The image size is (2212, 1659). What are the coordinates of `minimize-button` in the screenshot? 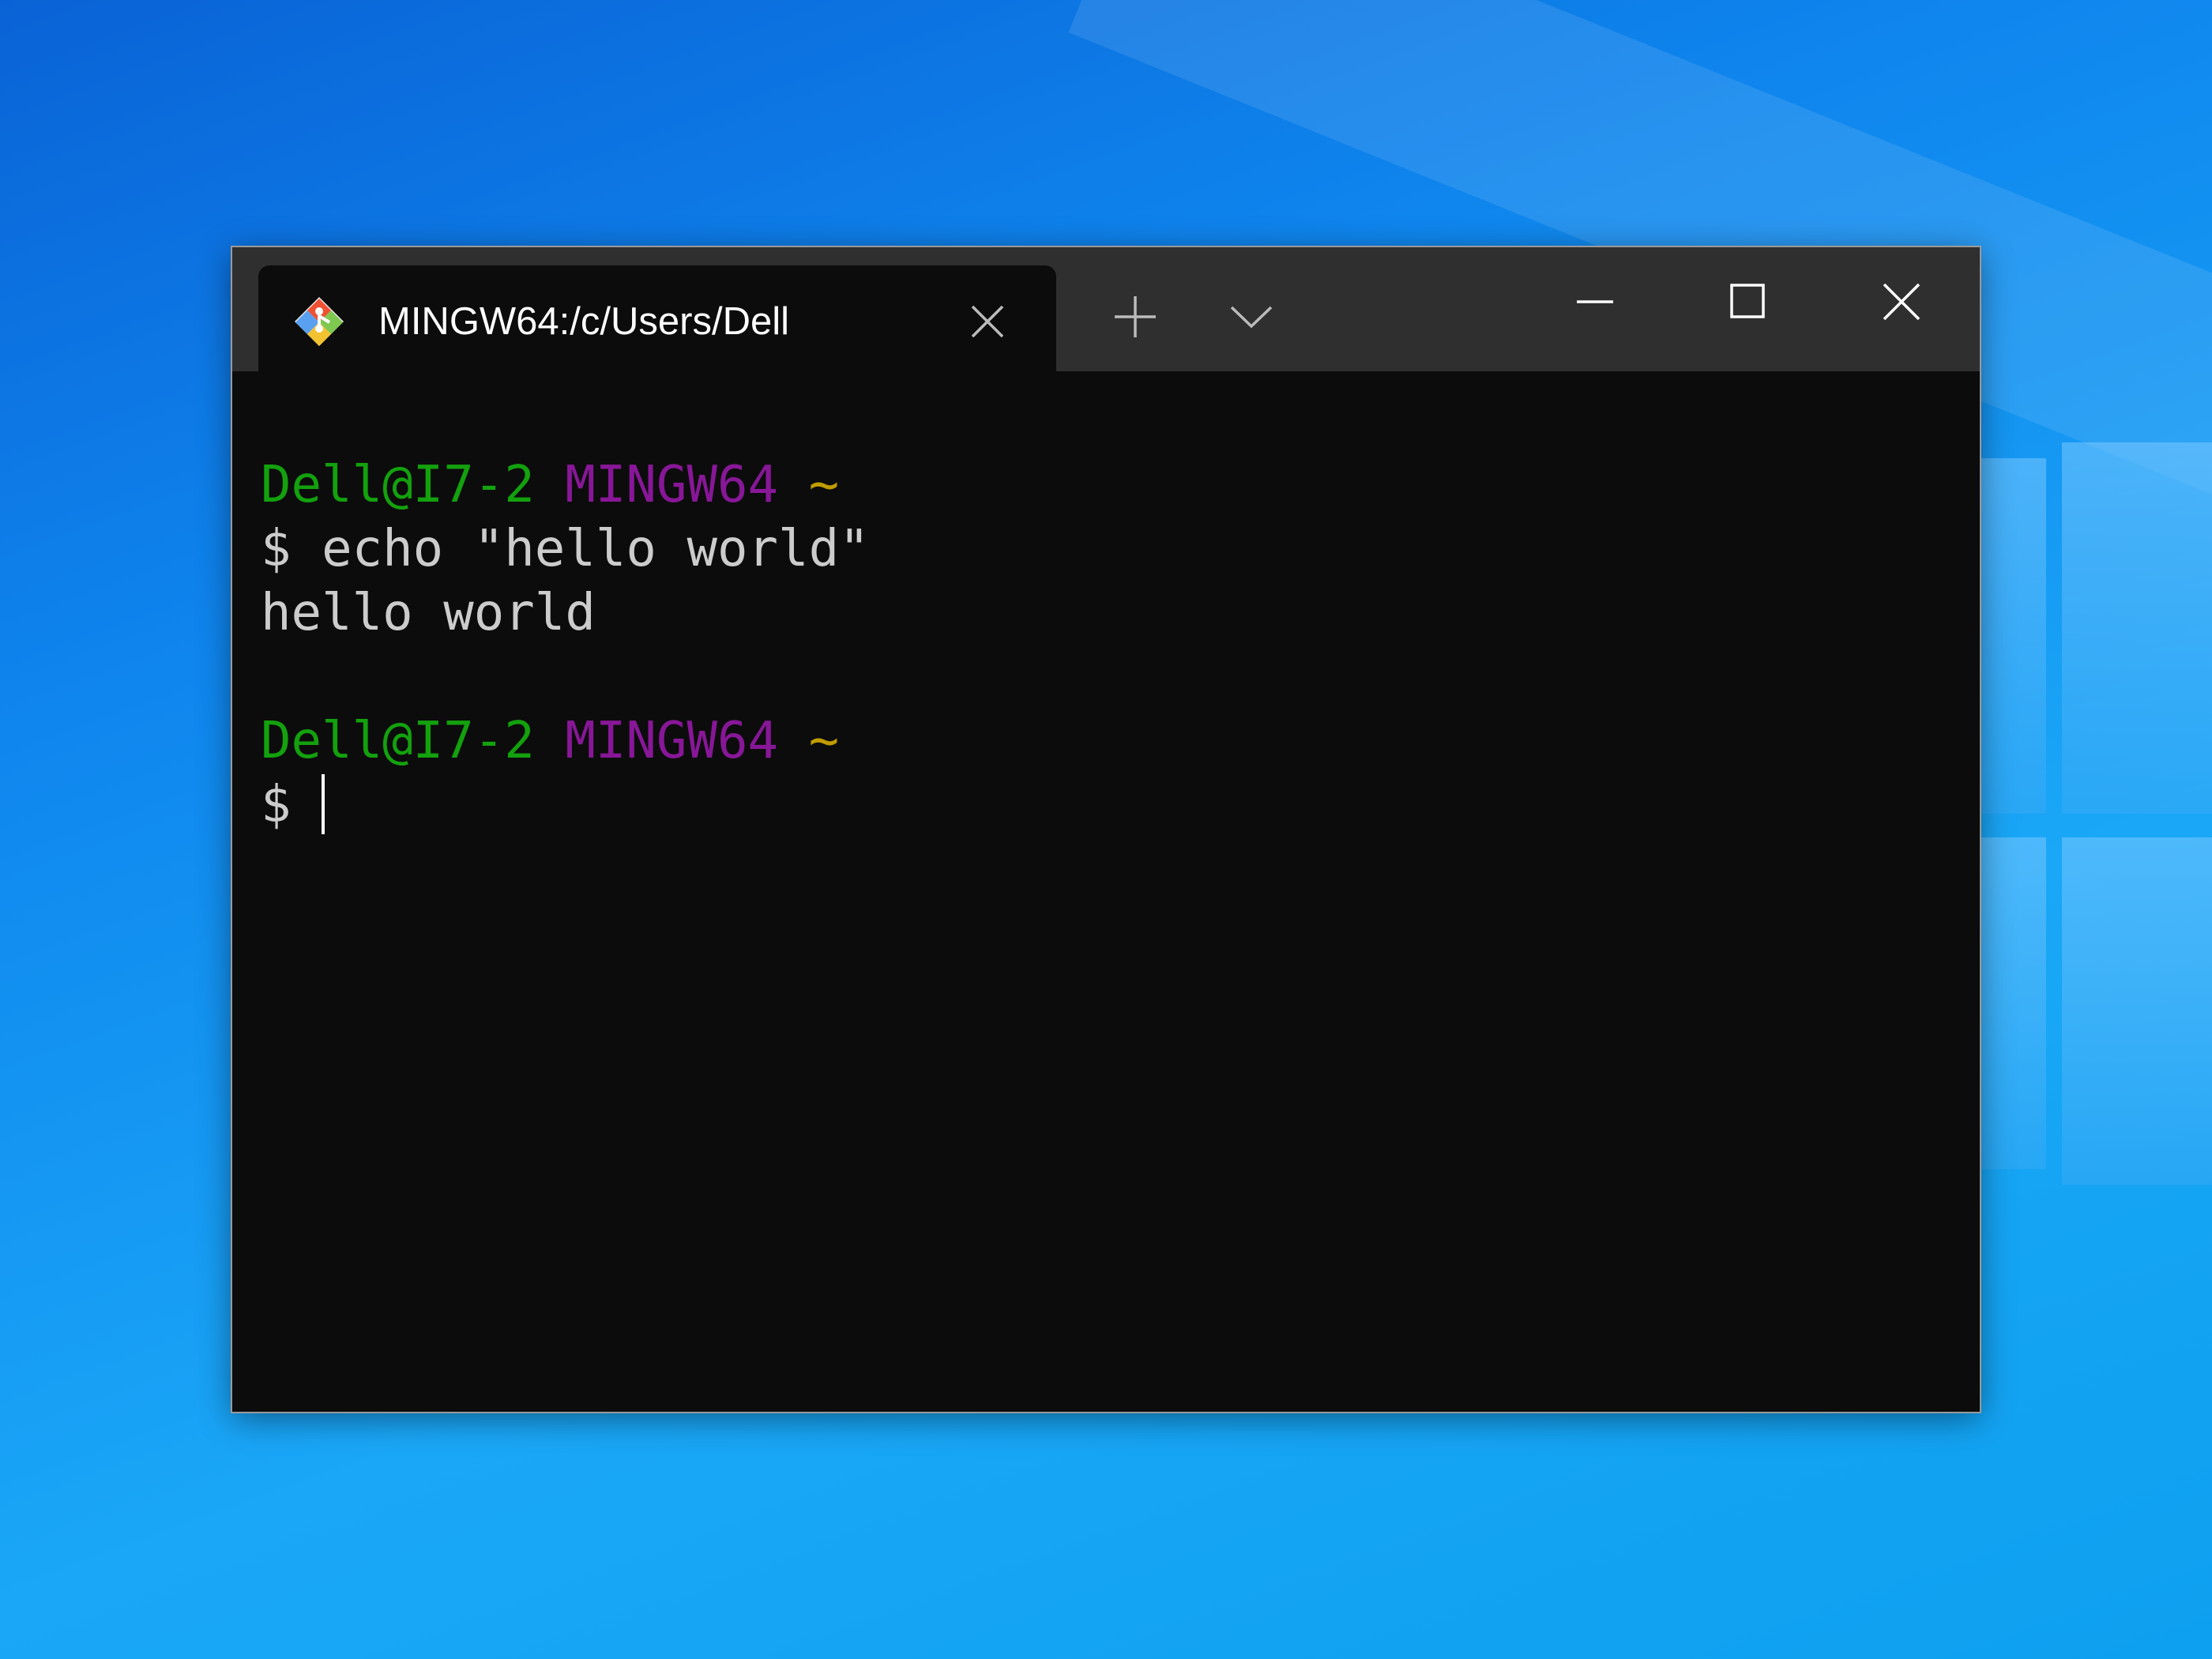 It's located at (1595, 309).